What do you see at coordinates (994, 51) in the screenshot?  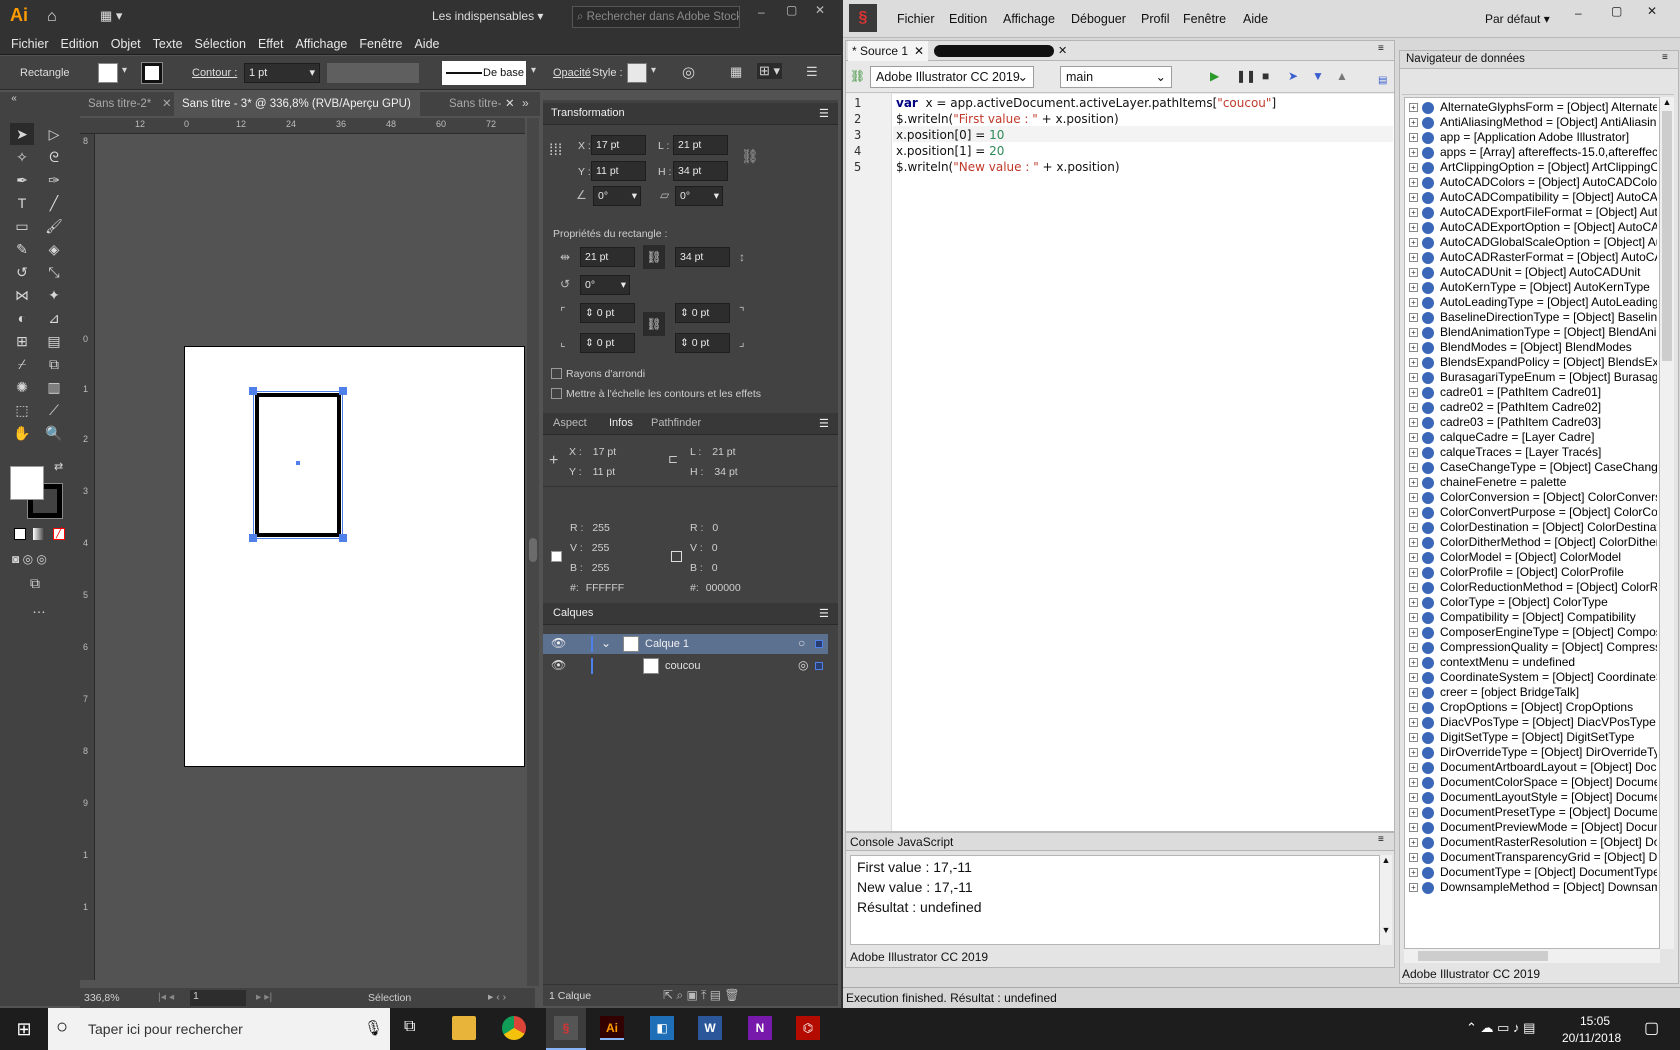 I see `tab-redacted` at bounding box center [994, 51].